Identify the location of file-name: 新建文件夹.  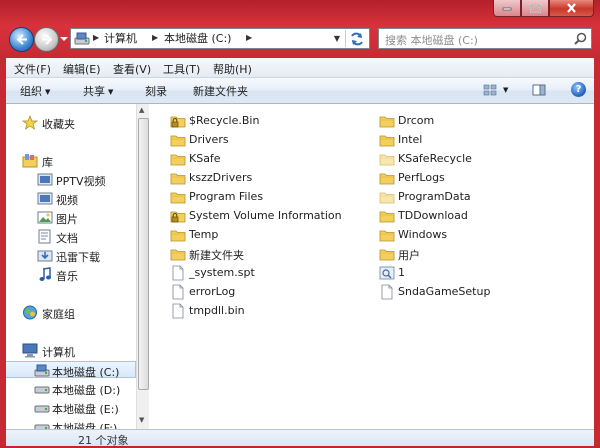
(216, 255).